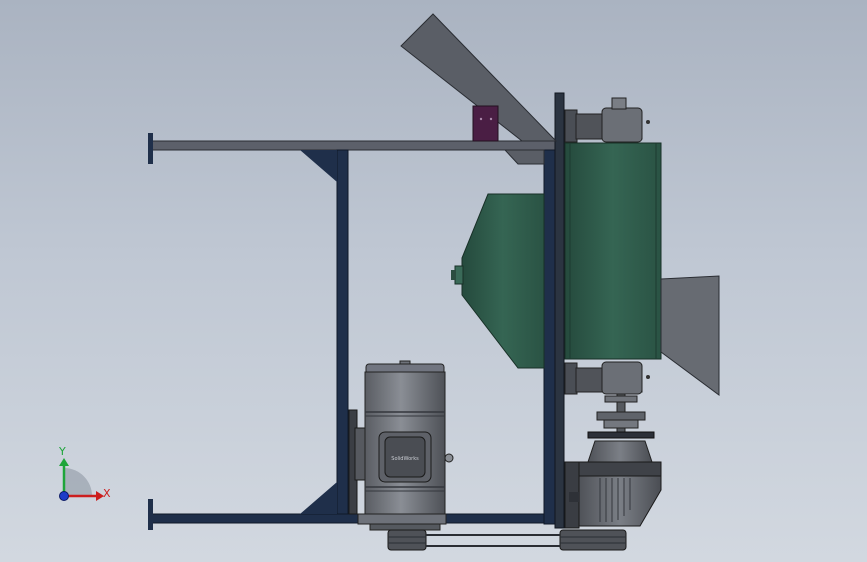 The height and width of the screenshot is (562, 867). What do you see at coordinates (459, 275) in the screenshot?
I see `inlet-nozzle` at bounding box center [459, 275].